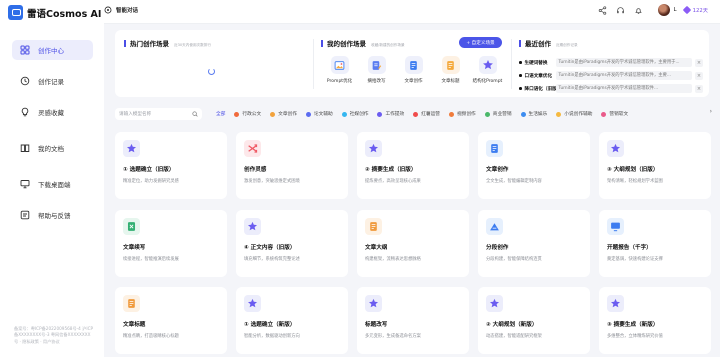 This screenshot has height=357, width=720. What do you see at coordinates (25, 50) in the screenshot?
I see `grid-icon` at bounding box center [25, 50].